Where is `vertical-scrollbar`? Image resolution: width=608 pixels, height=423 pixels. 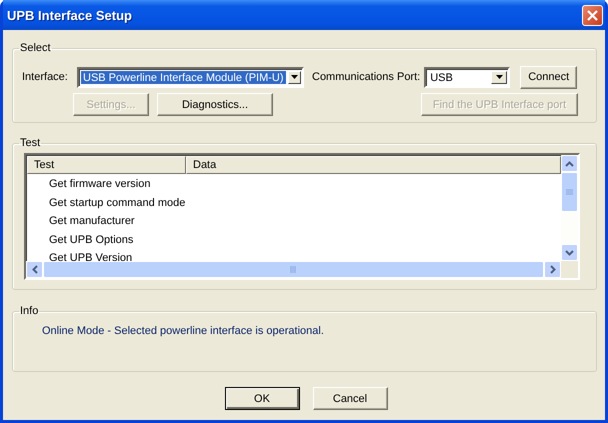 vertical-scrollbar is located at coordinates (569, 208).